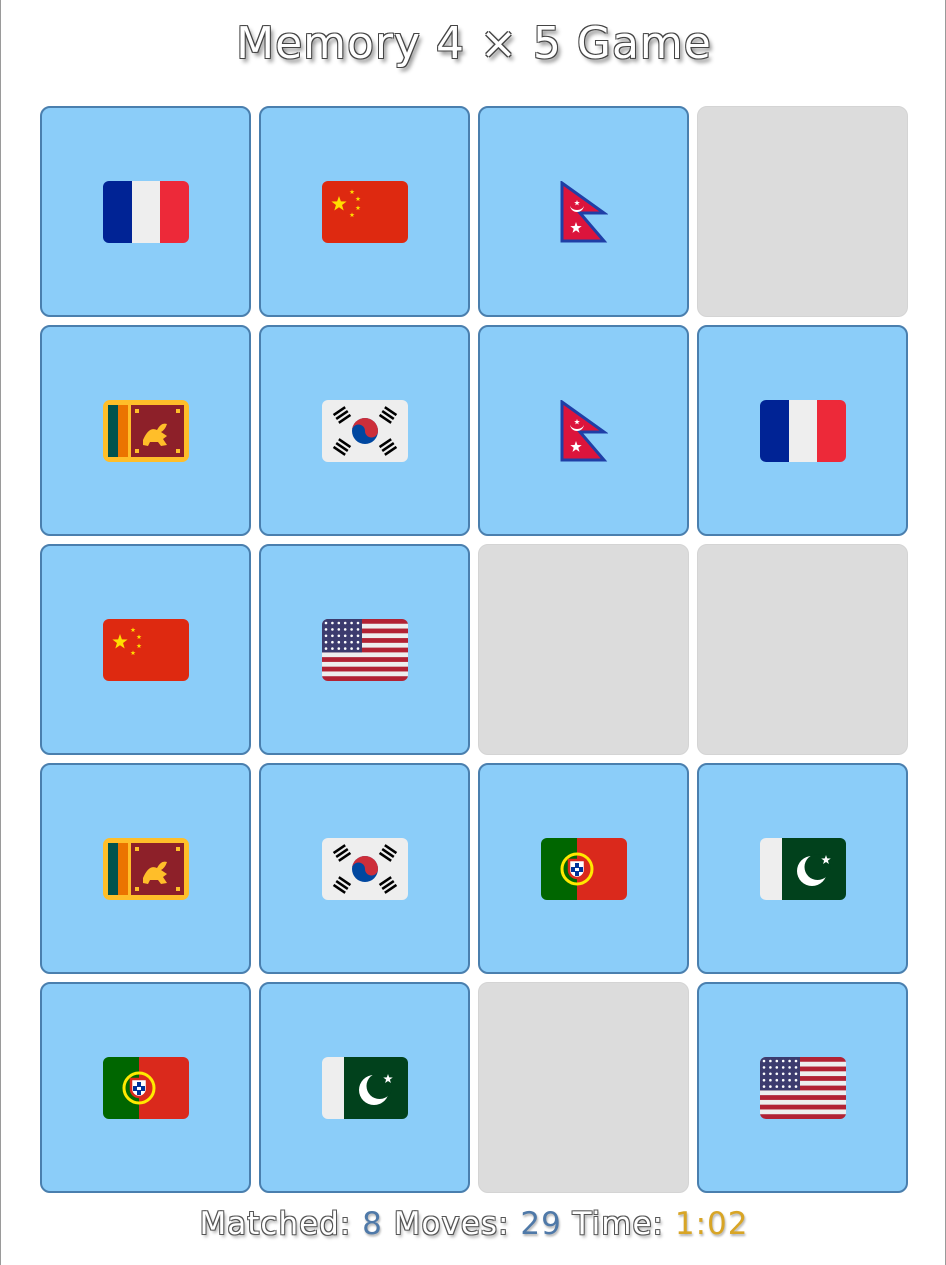 The image size is (946, 1265). I want to click on status-bar: Matched: 8 Moves: 29 Time: 1:02, so click(473, 1224).